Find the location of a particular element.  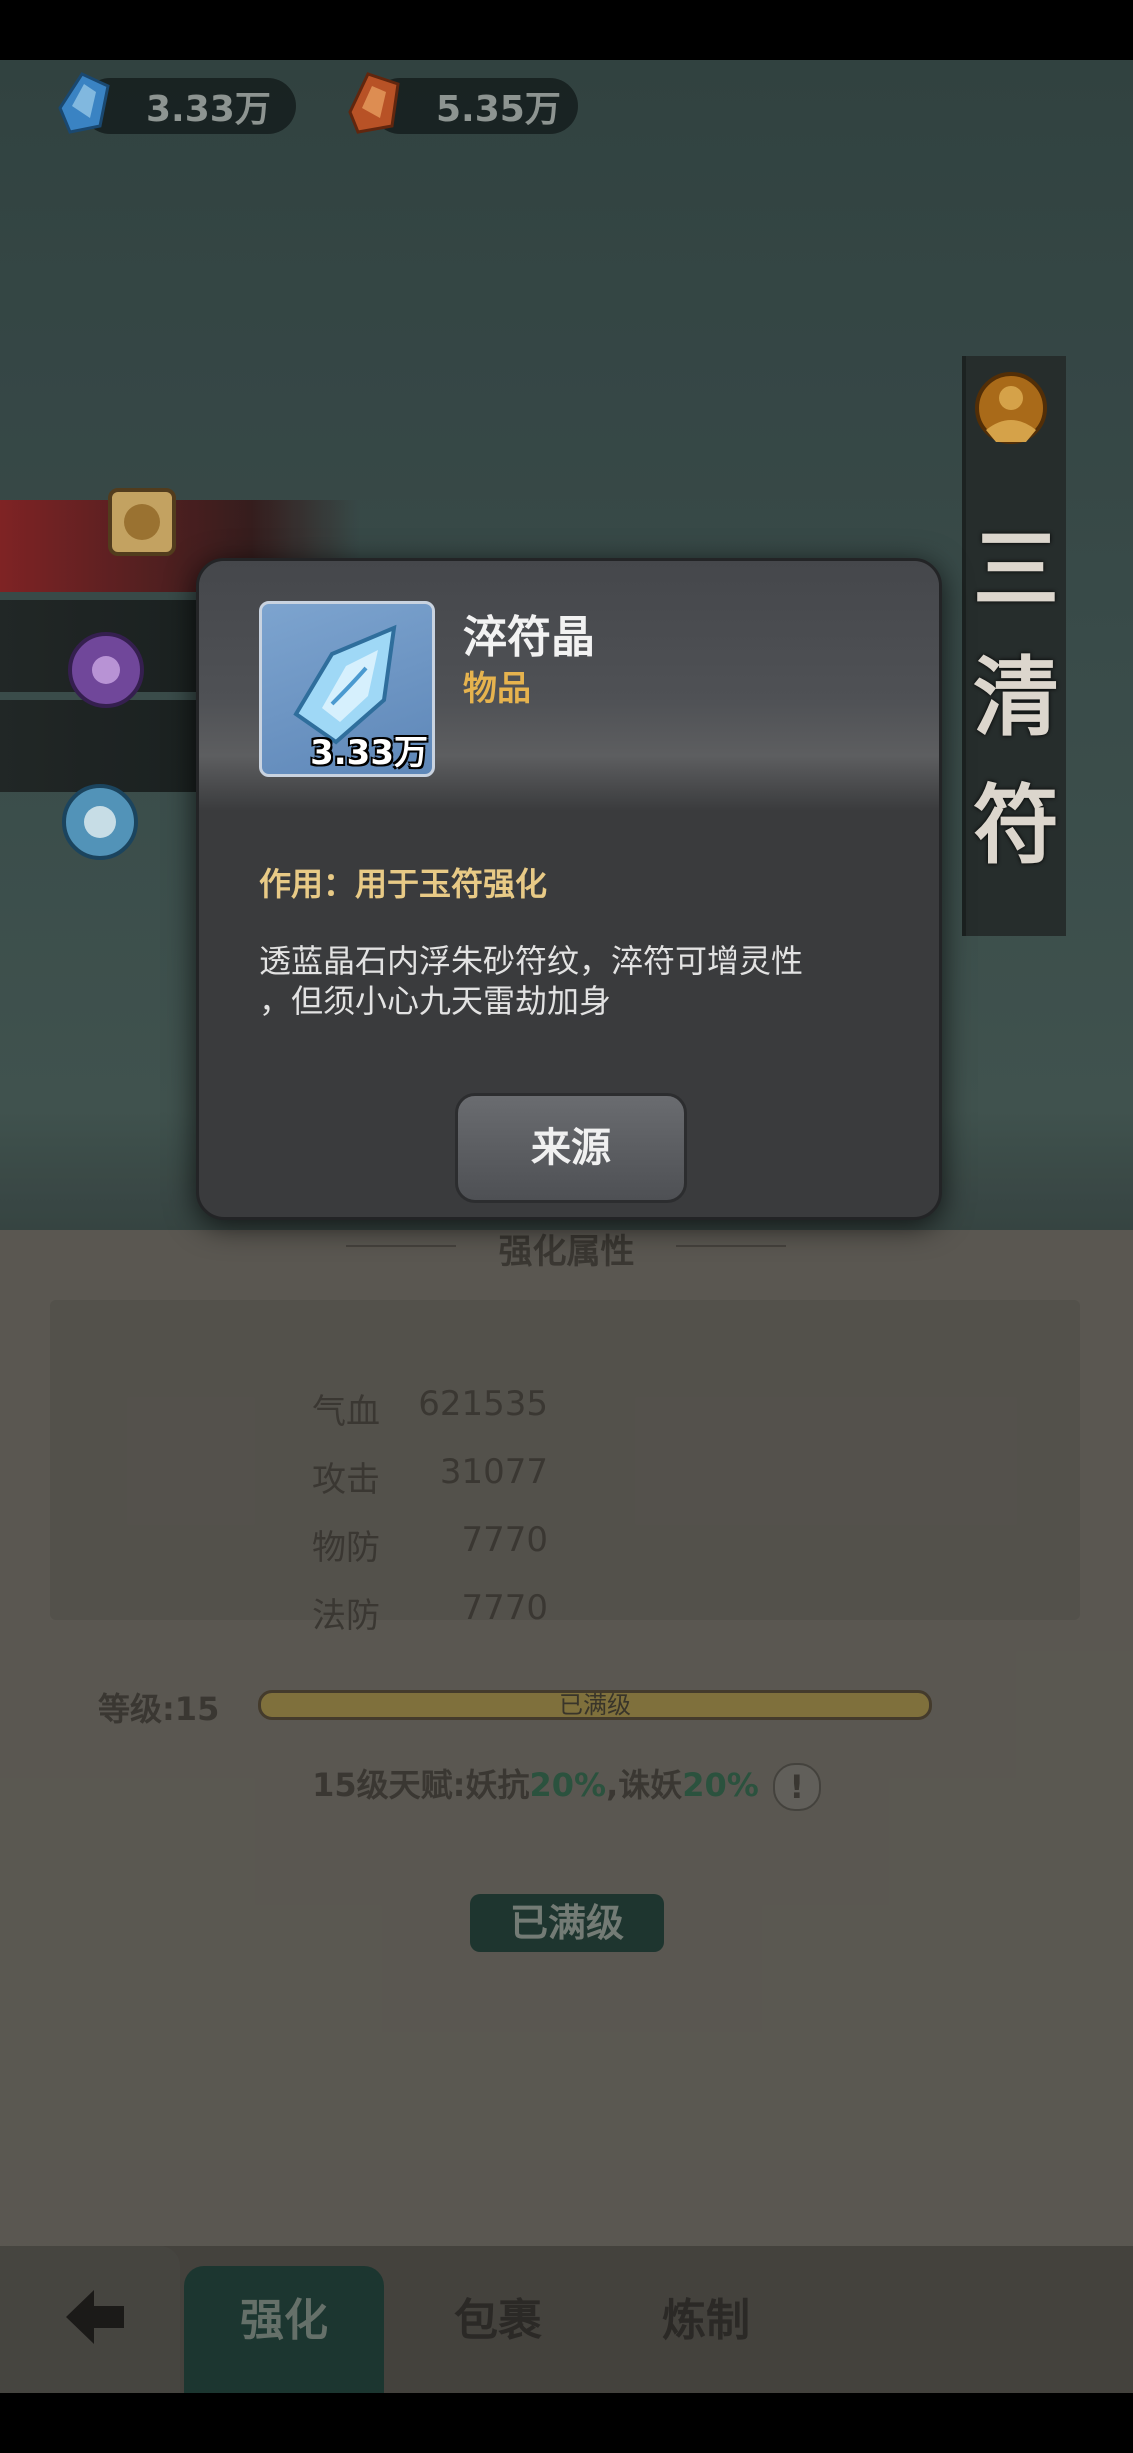

item-count: 3.33万 is located at coordinates (369, 753).